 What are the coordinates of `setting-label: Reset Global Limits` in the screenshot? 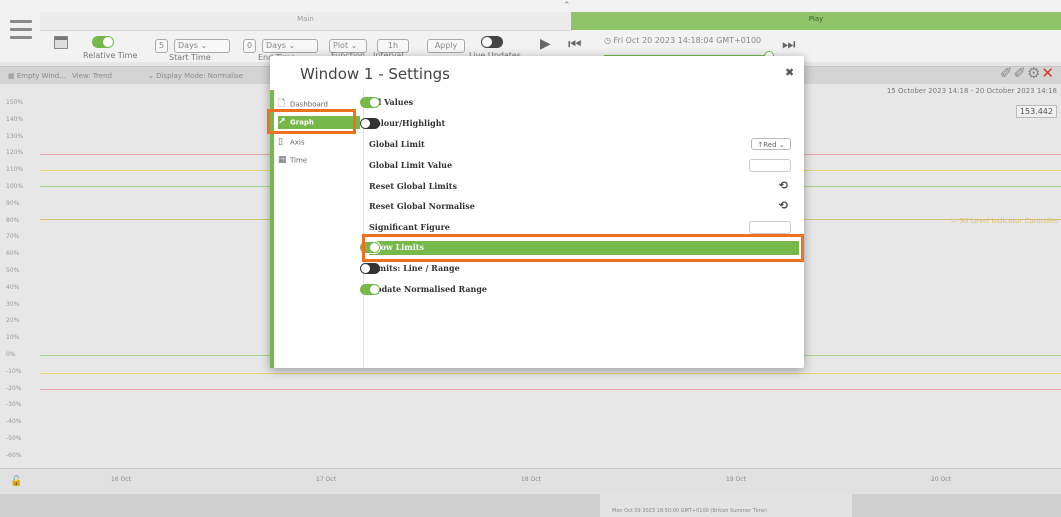 It's located at (413, 186).